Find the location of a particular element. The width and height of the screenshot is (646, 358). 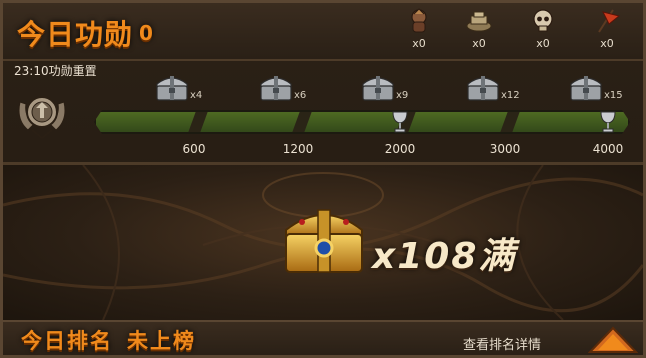

footer: 今日排名 未上榜 查看排名详情 is located at coordinates (323, 337).